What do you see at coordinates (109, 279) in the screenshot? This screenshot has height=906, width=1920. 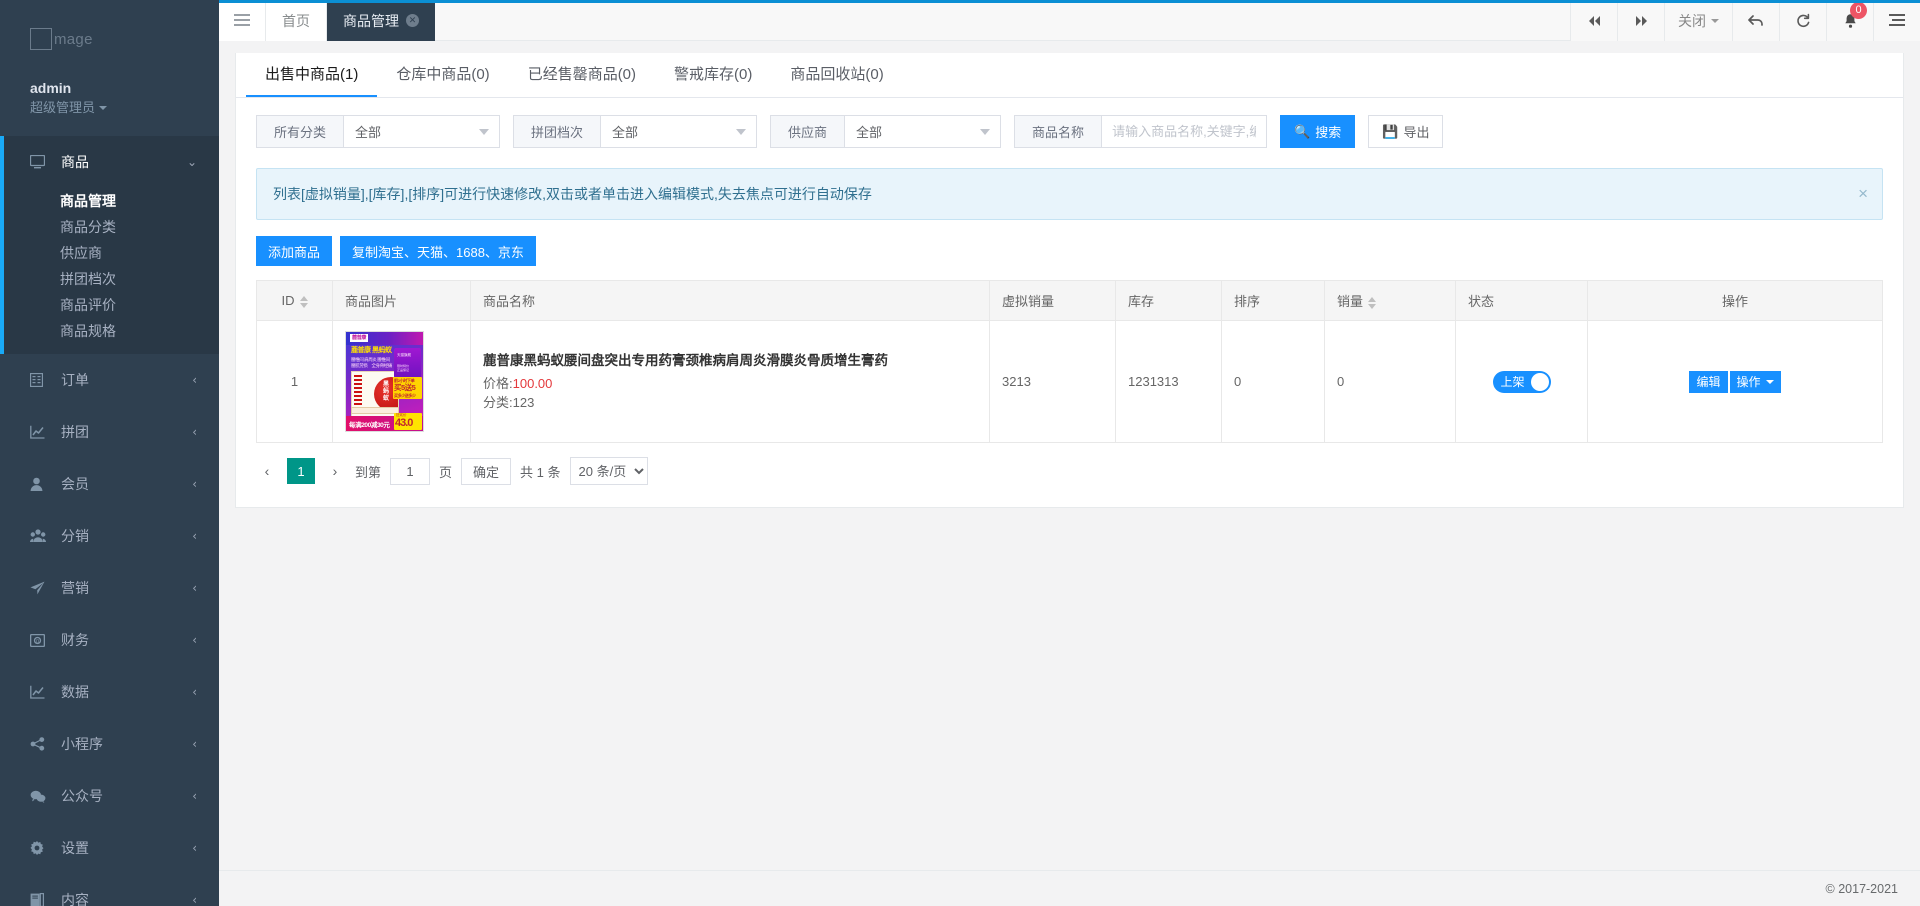 I see `sidebar-subitem-拼团档次: 拼团档次` at bounding box center [109, 279].